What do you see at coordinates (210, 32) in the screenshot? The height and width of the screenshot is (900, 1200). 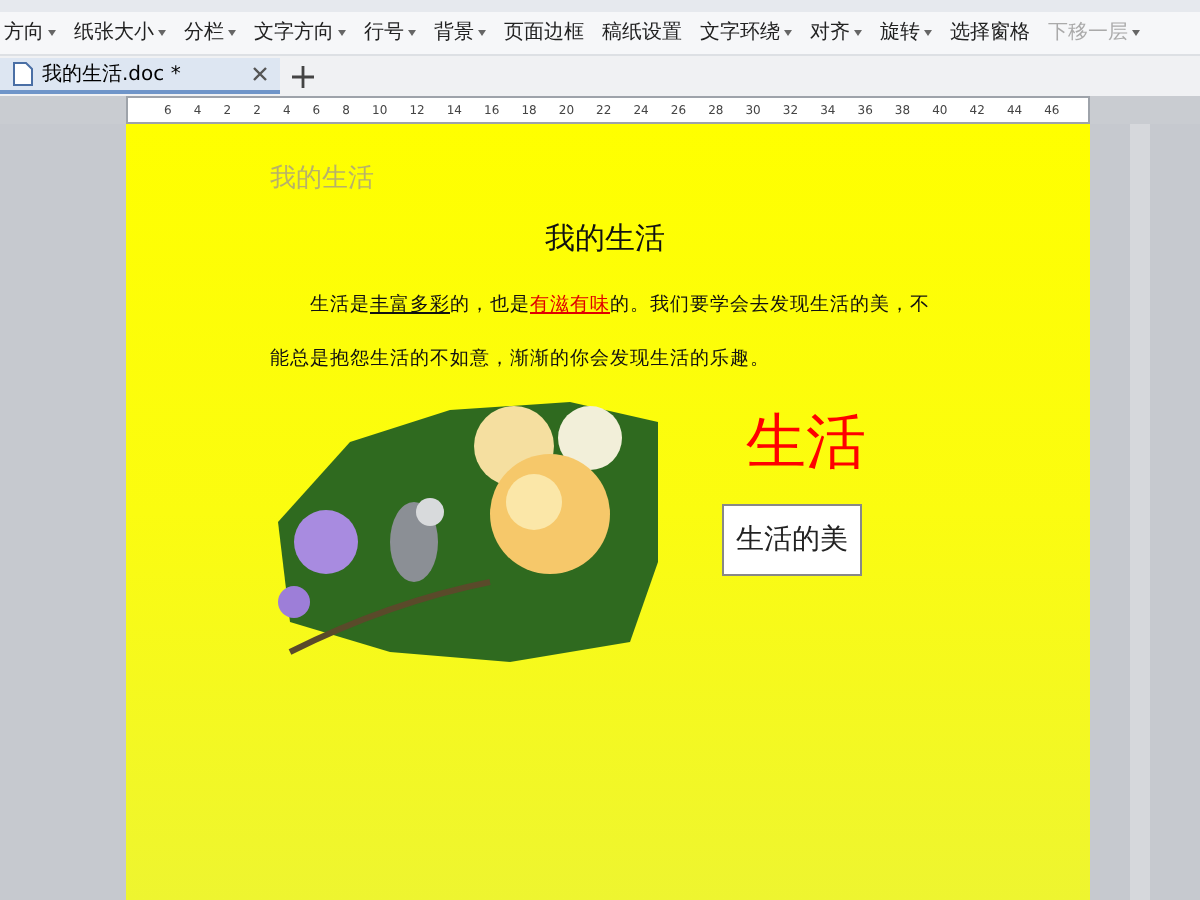 I see `toolbar-button: 分栏` at bounding box center [210, 32].